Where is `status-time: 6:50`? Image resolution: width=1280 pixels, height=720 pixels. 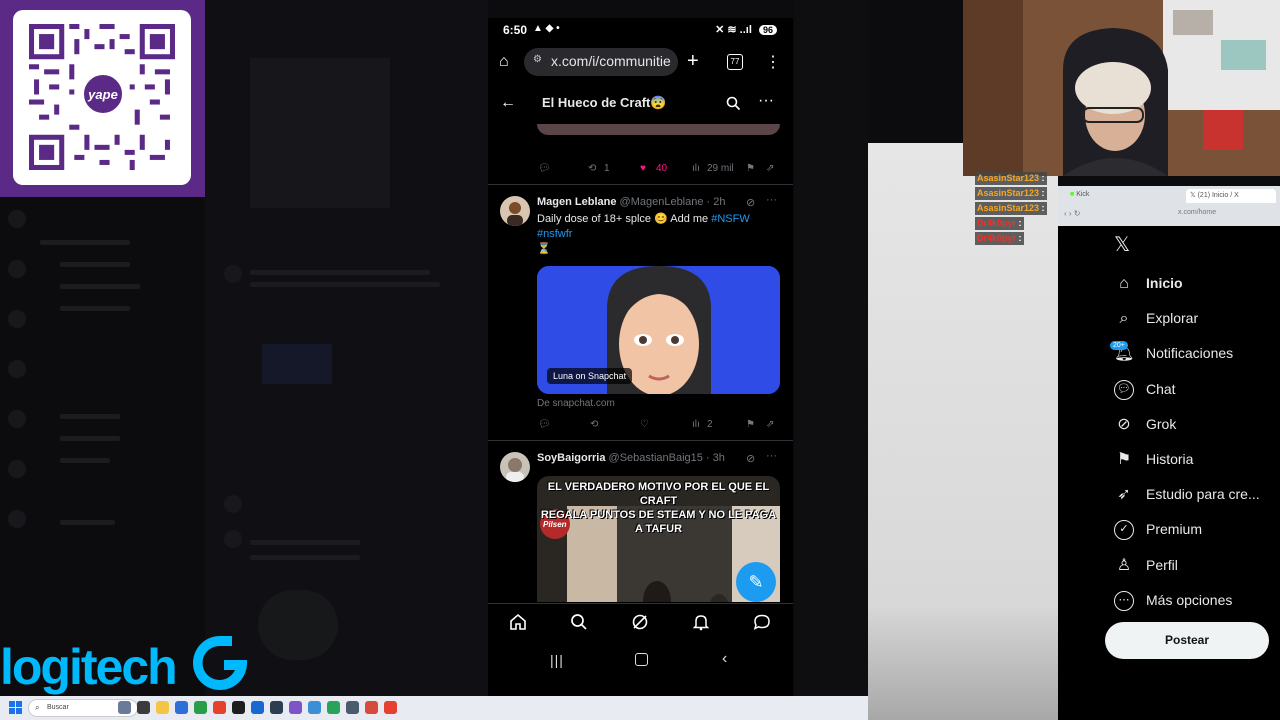 status-time: 6:50 is located at coordinates (515, 30).